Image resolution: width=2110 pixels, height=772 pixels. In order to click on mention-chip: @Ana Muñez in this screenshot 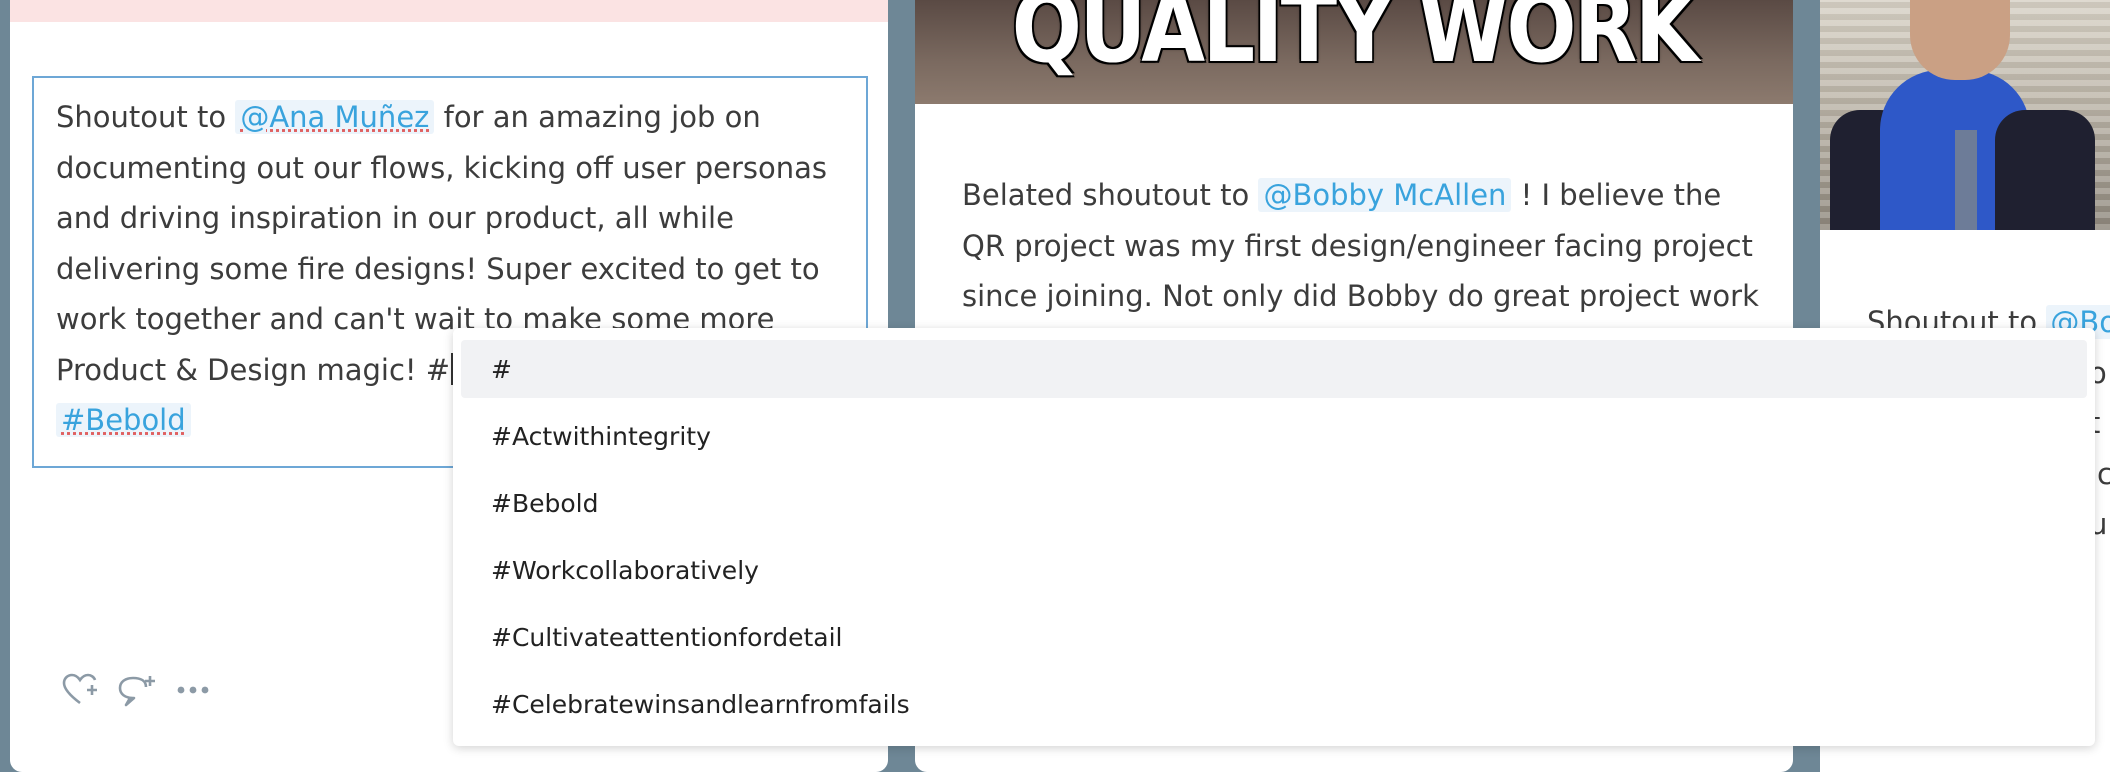, I will do `click(335, 117)`.